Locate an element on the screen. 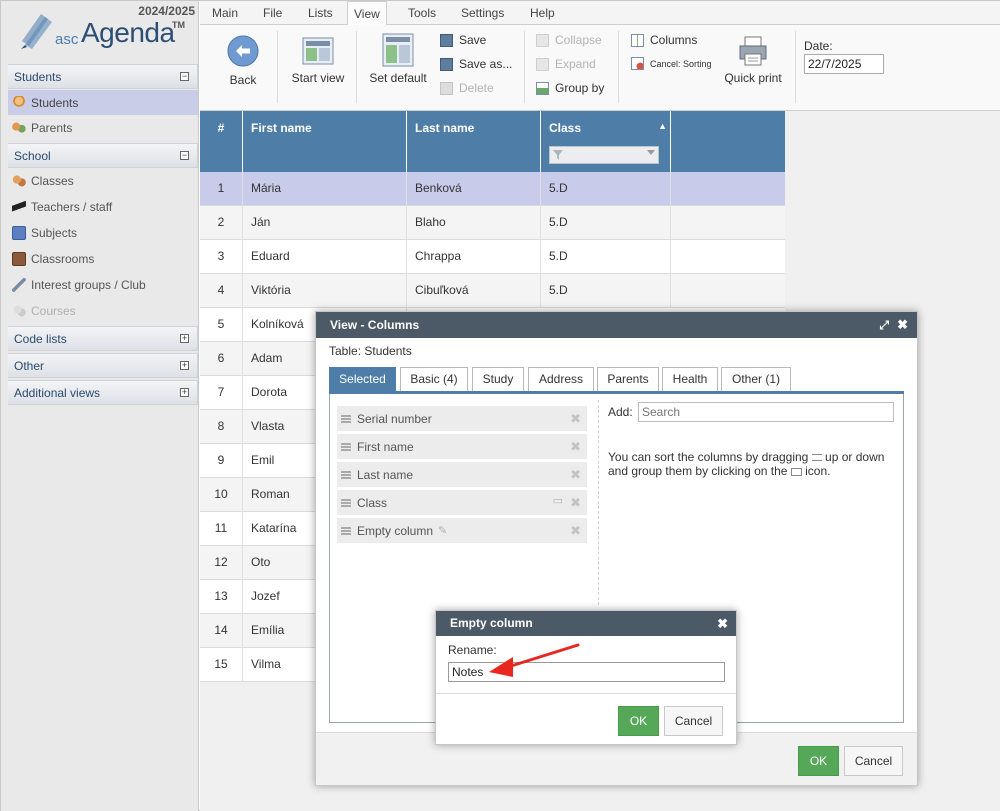 Image resolution: width=1000 pixels, height=811 pixels. column-item-serial-number: Serial number ✖ is located at coordinates (462, 418).